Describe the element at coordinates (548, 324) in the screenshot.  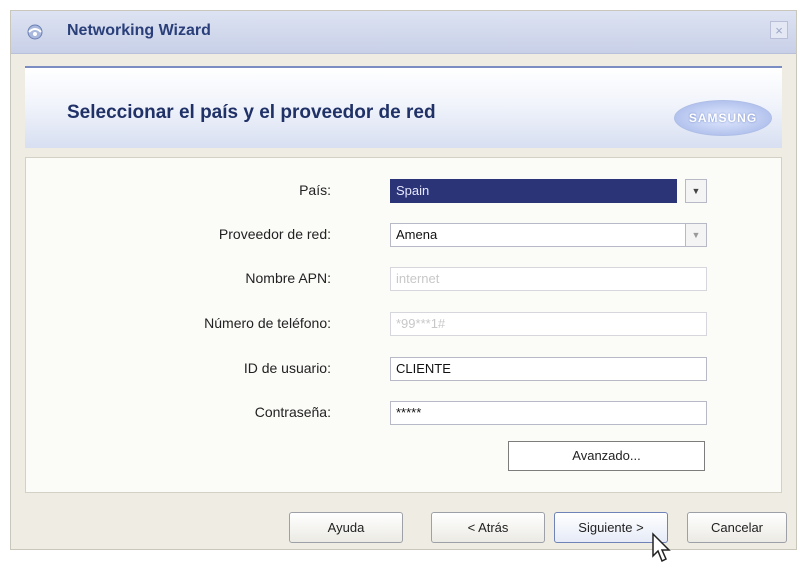
I see `phone-field: *99***1#` at that location.